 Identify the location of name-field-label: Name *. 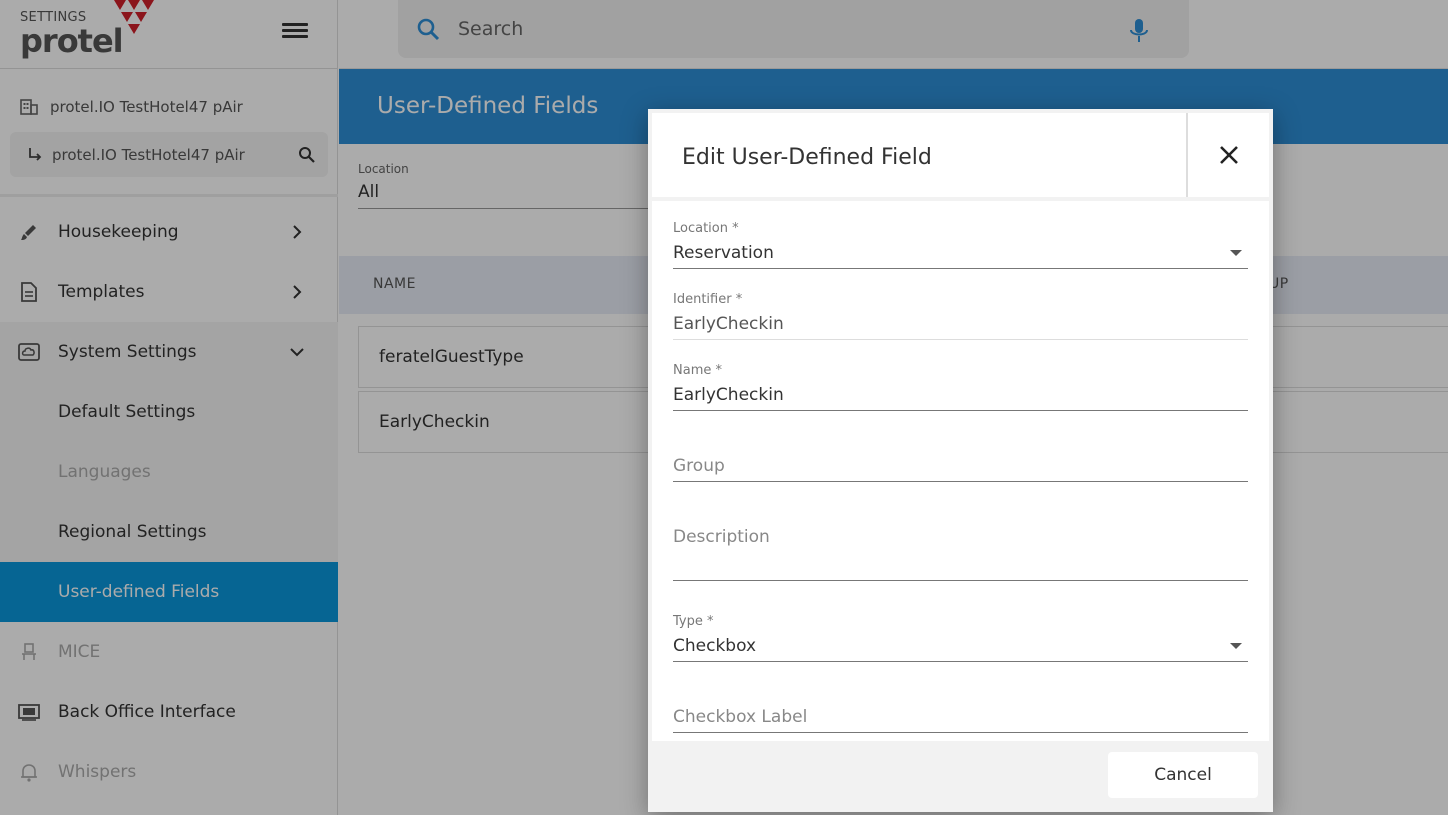
(697, 370).